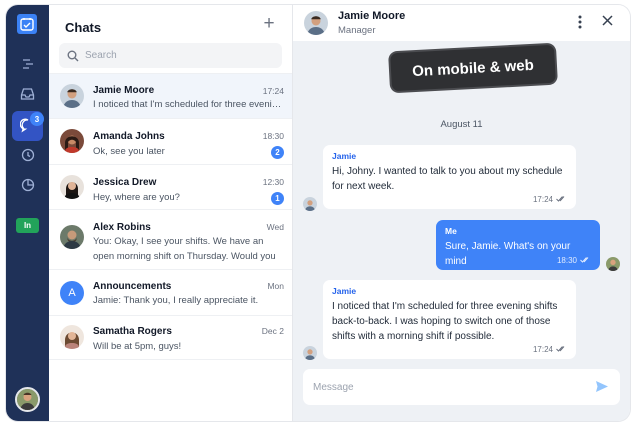 This screenshot has height=427, width=636. Describe the element at coordinates (180, 55) in the screenshot. I see `search-input` at that location.